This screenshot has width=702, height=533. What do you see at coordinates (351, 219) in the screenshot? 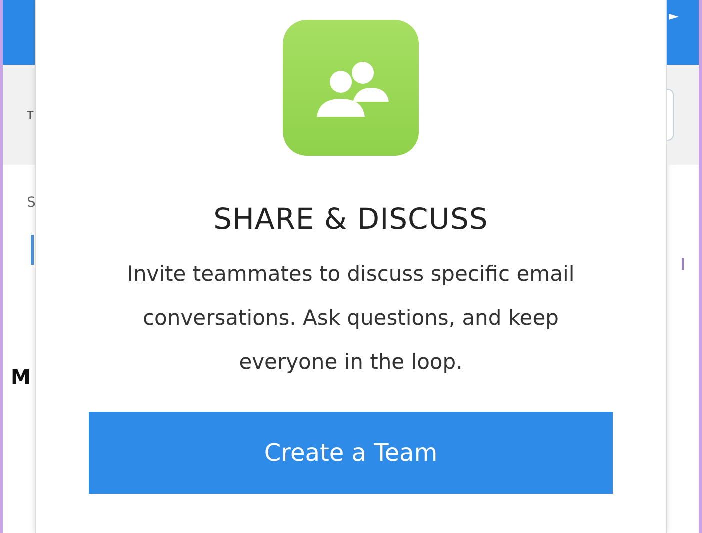
I see `dialog-title: SHARE & DISCUSS` at bounding box center [351, 219].